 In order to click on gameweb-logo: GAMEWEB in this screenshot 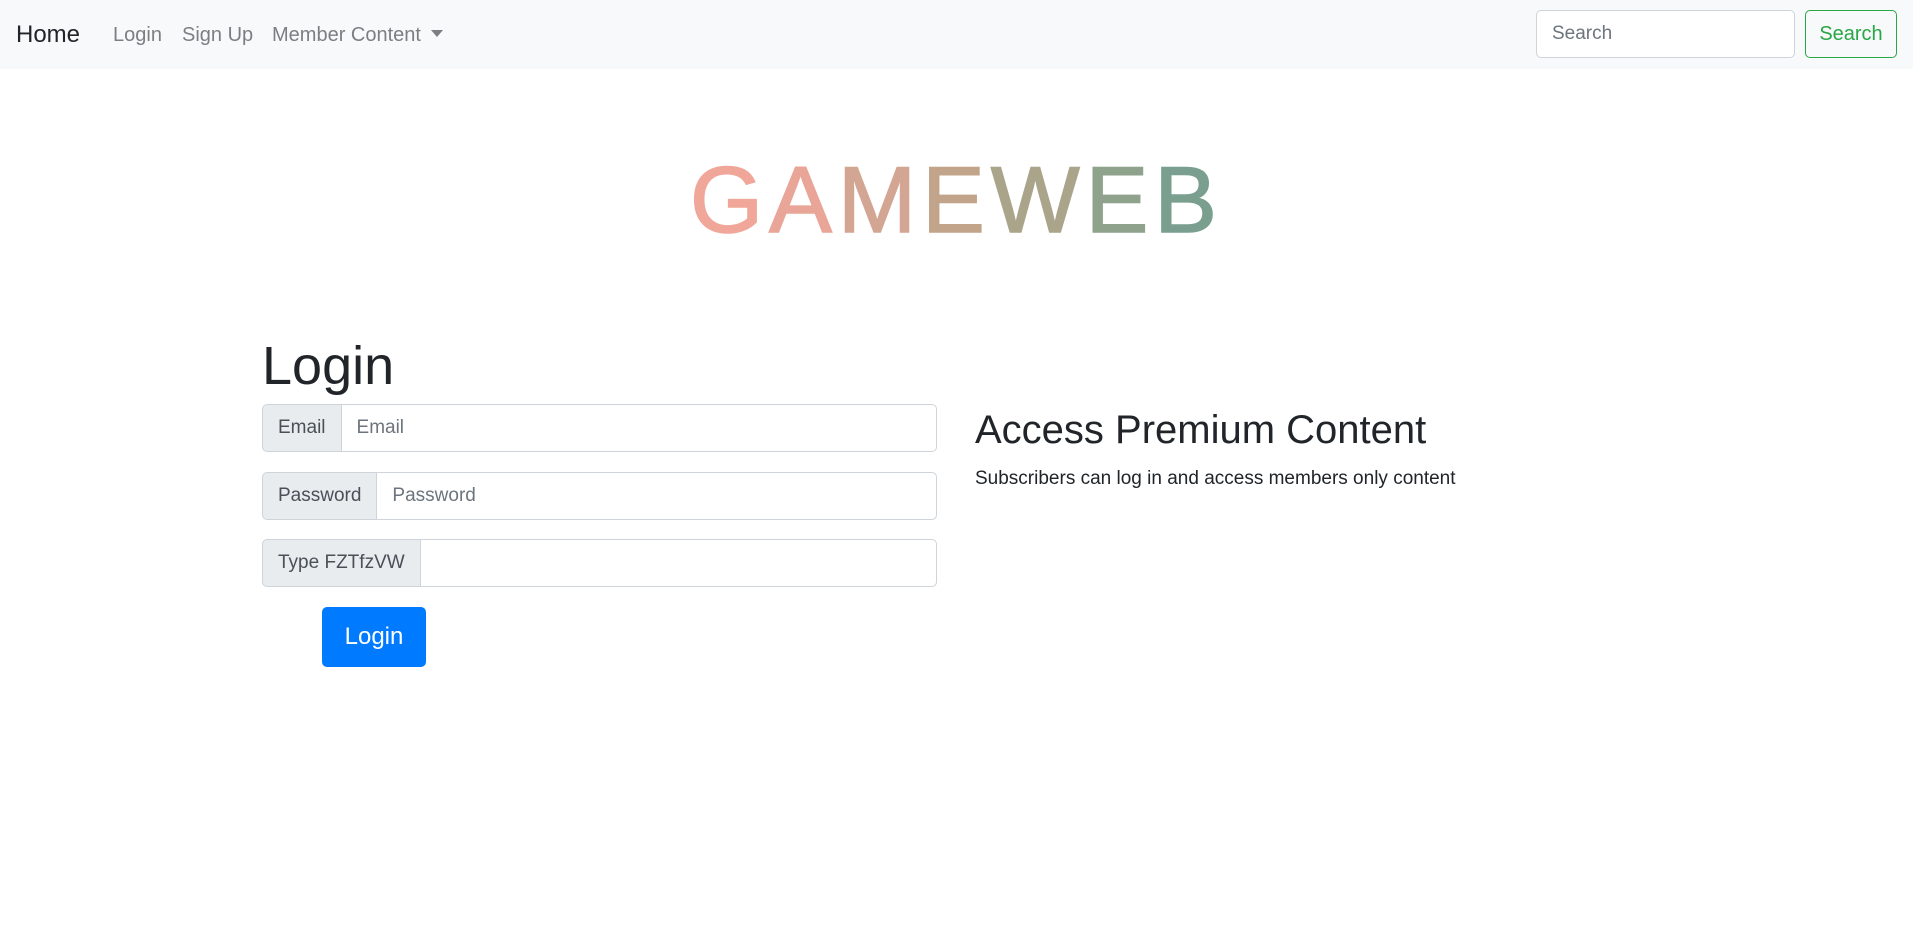, I will do `click(956, 200)`.